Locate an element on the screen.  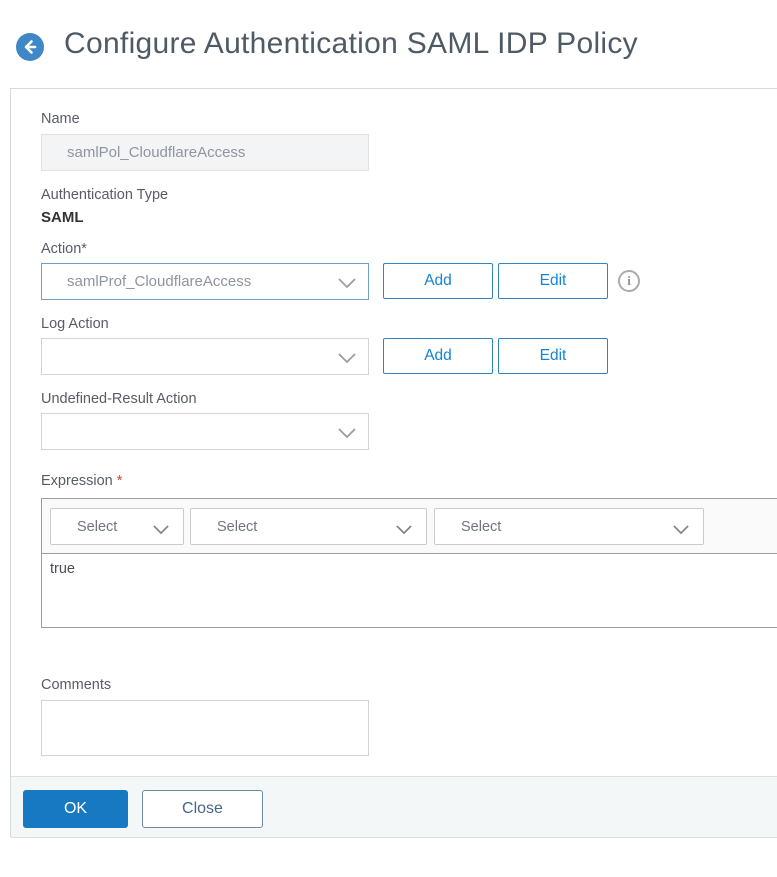
expression-select-2-value: Select is located at coordinates (237, 526).